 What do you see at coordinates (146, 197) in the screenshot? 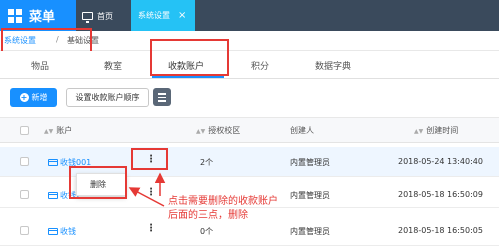
I see `arrow-to-delete` at bounding box center [146, 197].